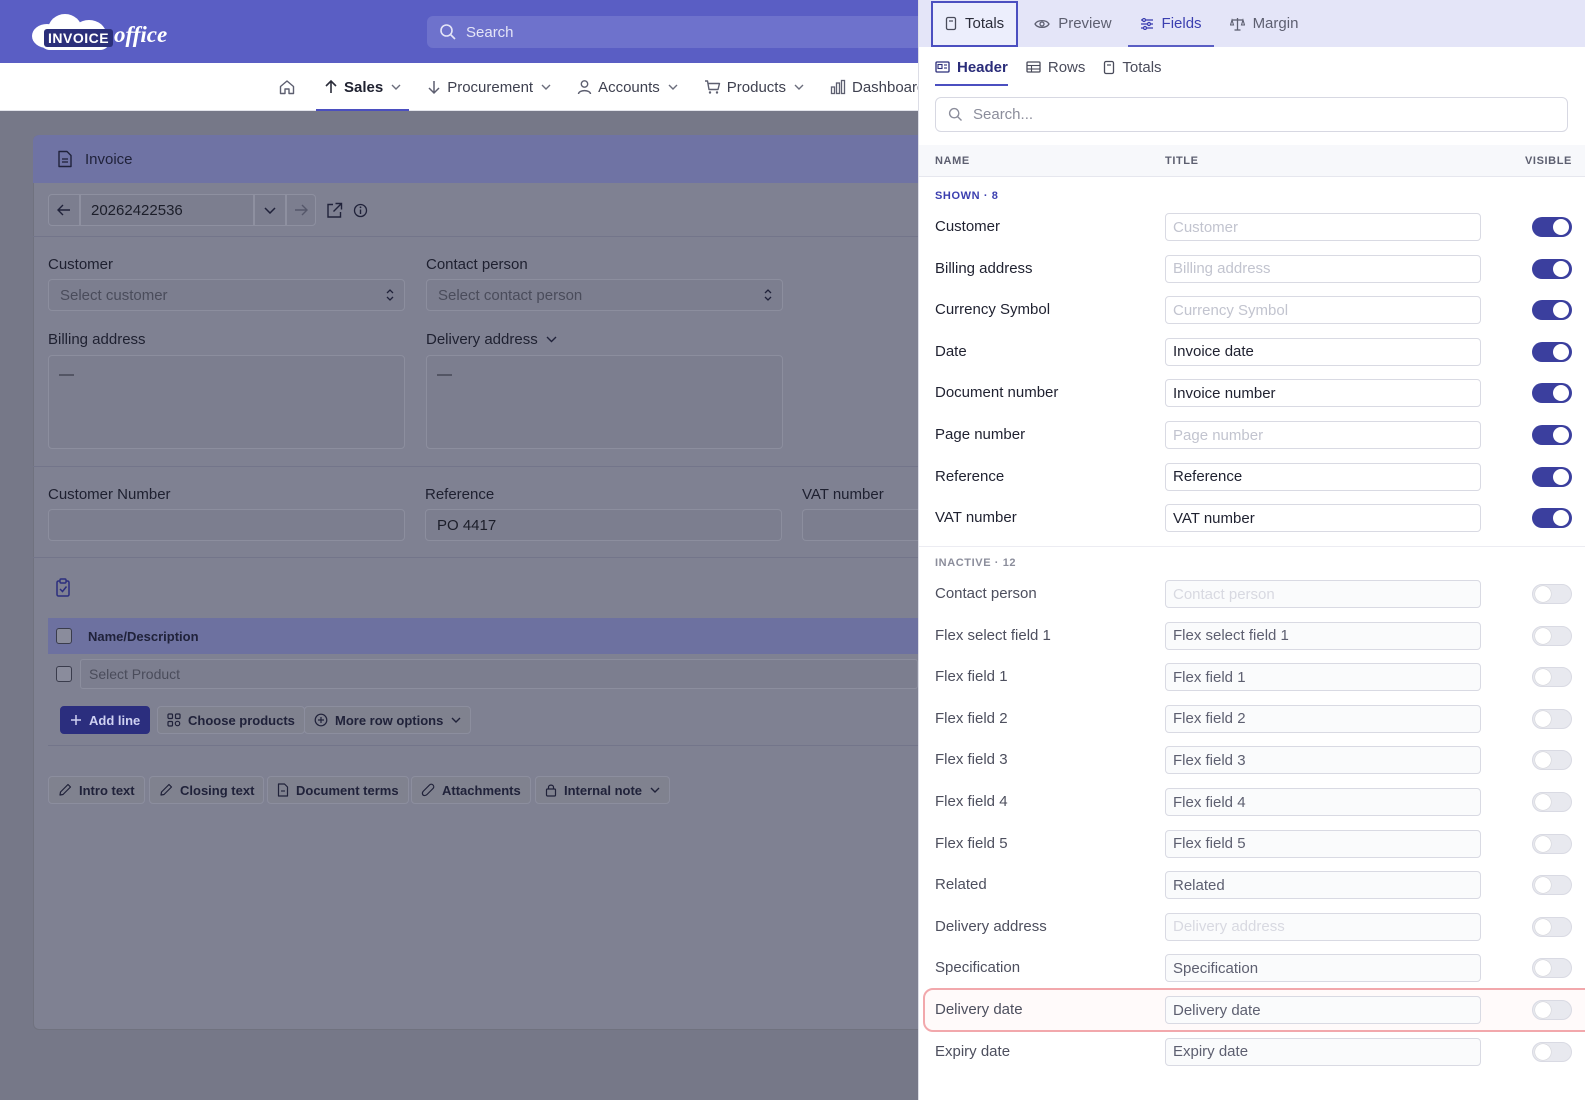 This screenshot has width=1585, height=1100. What do you see at coordinates (754, 87) in the screenshot?
I see `nav-item-products: Products` at bounding box center [754, 87].